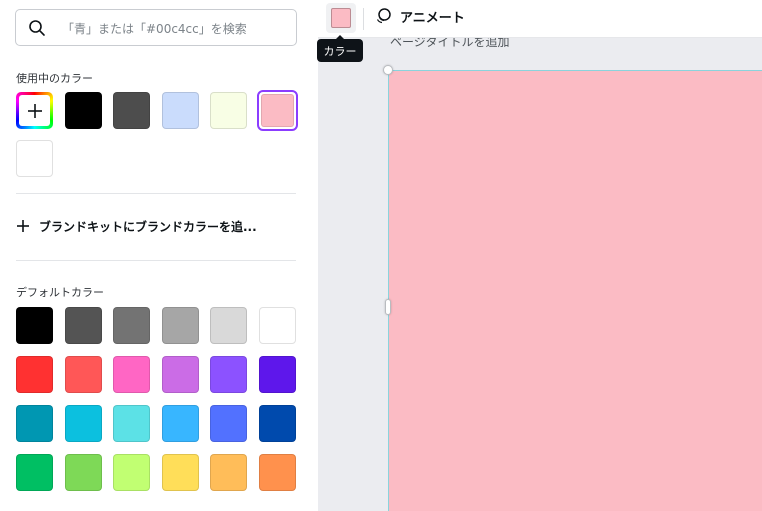 The width and height of the screenshot is (762, 511). What do you see at coordinates (388, 307) in the screenshot?
I see `resize-handle-left` at bounding box center [388, 307].